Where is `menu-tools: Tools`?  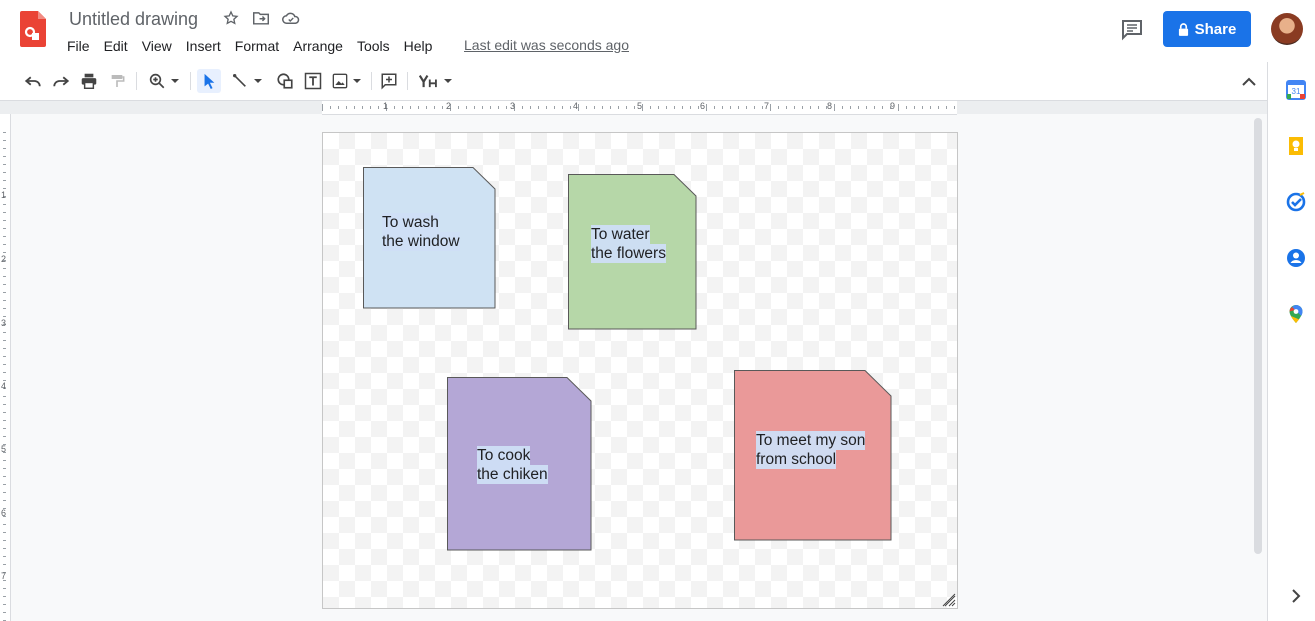
menu-tools: Tools is located at coordinates (373, 46).